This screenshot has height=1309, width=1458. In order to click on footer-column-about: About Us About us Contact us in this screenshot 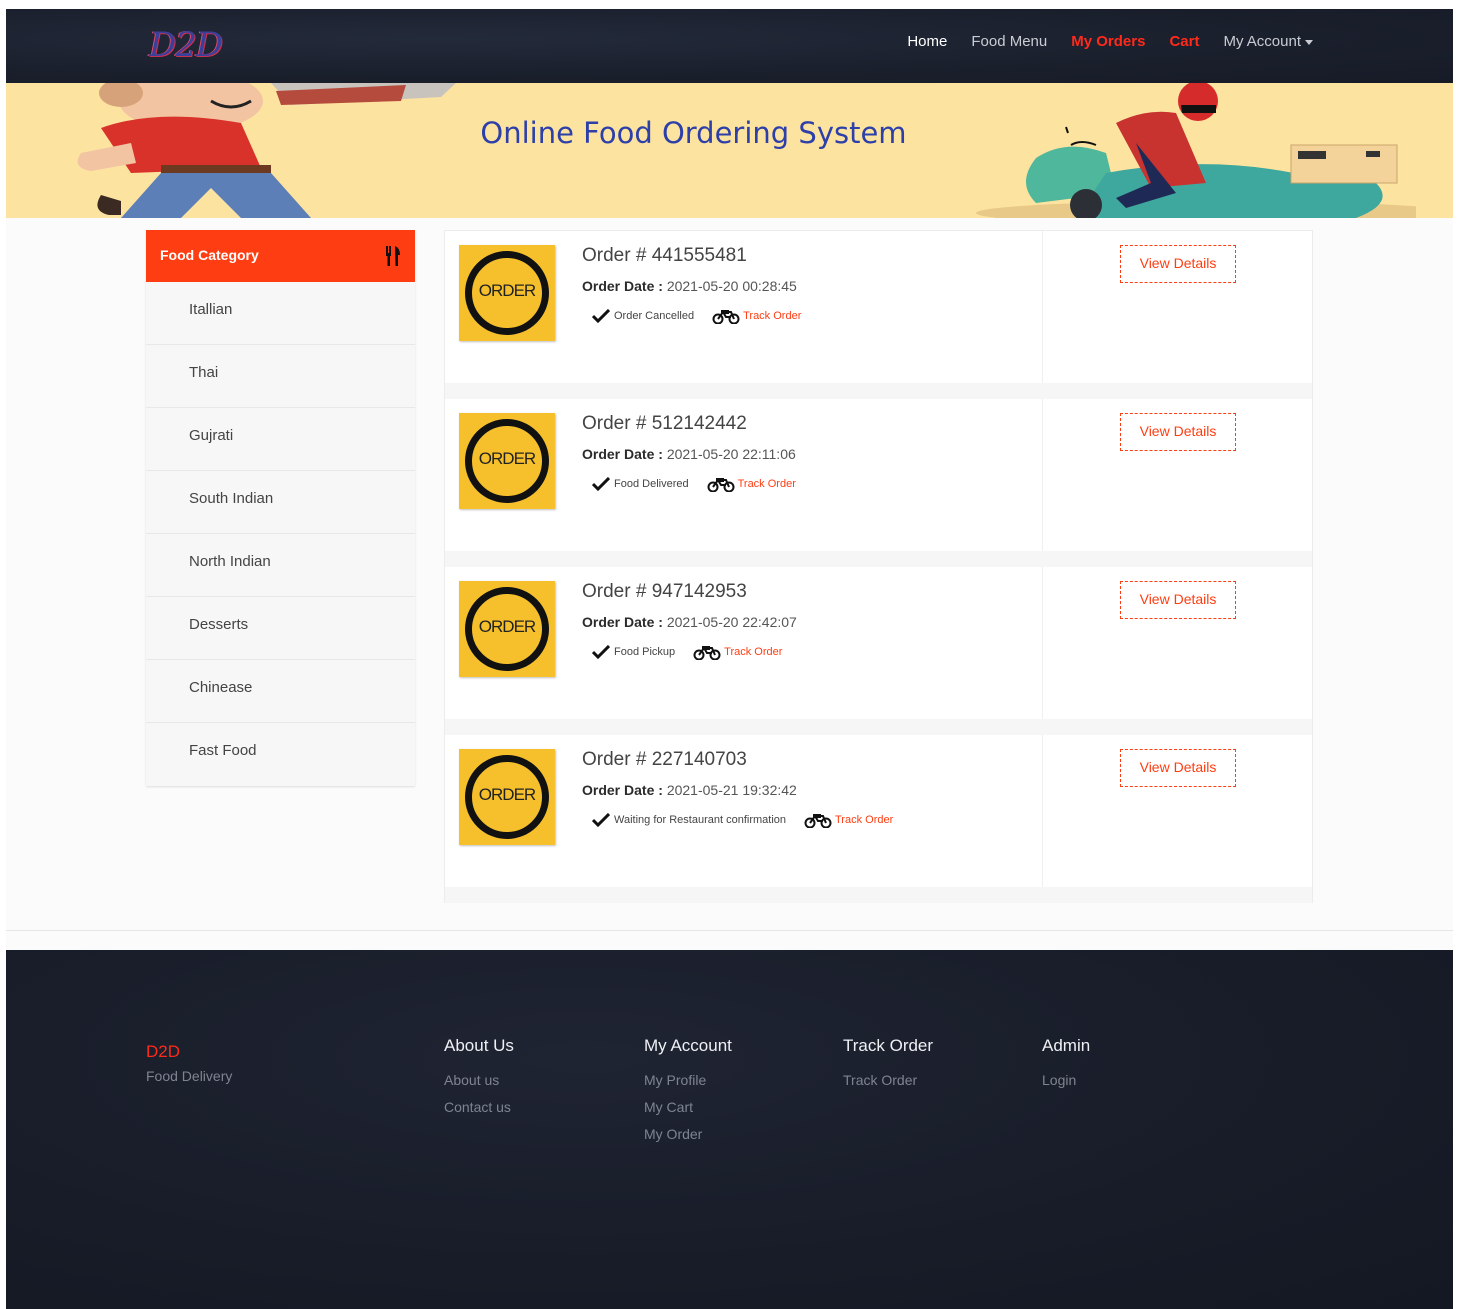, I will do `click(479, 1081)`.